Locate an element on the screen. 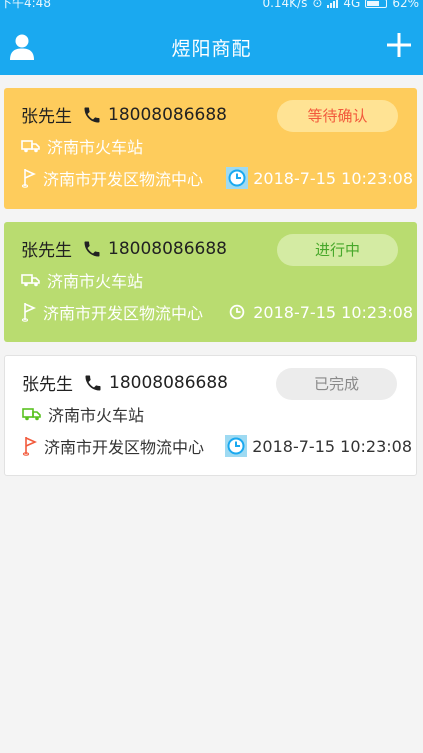 The width and height of the screenshot is (423, 753). status-bar: 下午4:48 0.14K/s ⊙ 4G 62% is located at coordinates (211, 6).